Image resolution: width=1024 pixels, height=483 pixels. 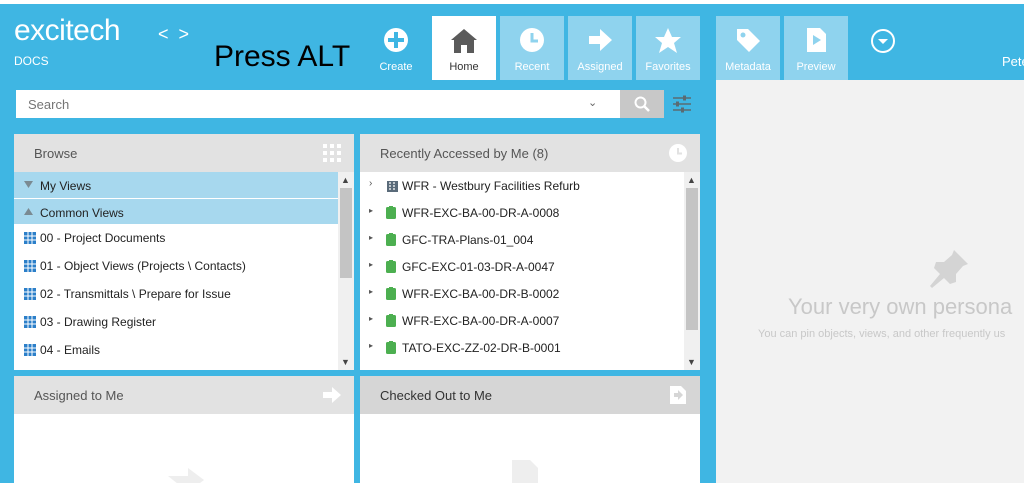 I want to click on tab-preview: Preview, so click(x=816, y=48).